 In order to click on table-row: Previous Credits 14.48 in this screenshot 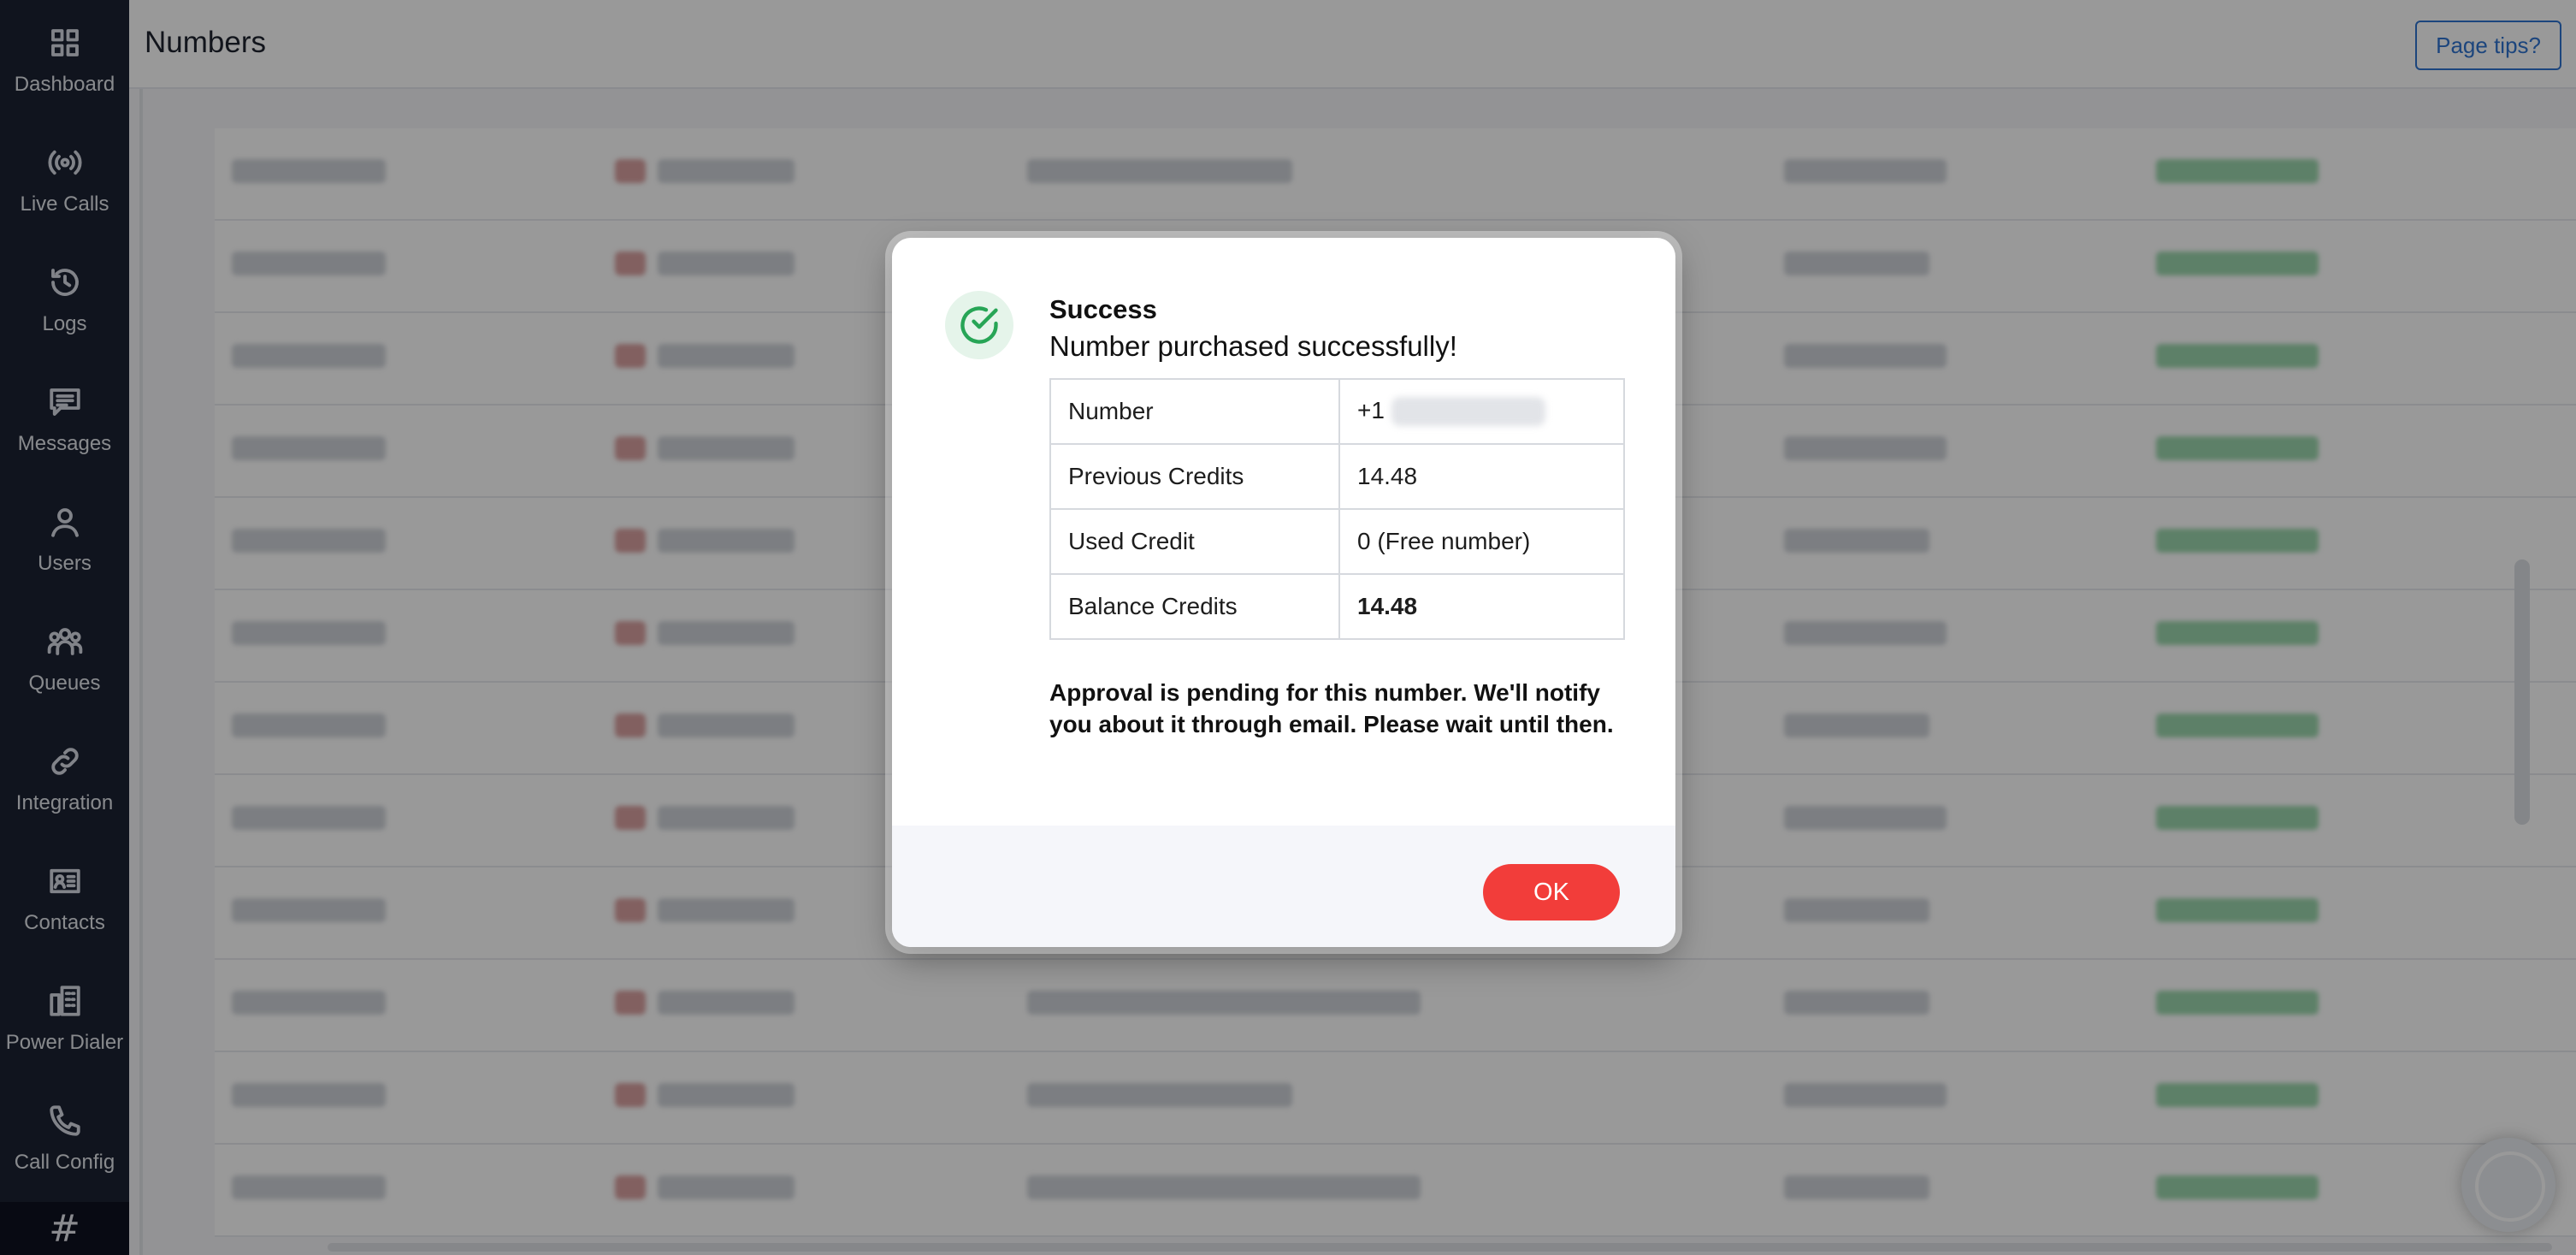, I will do `click(1337, 476)`.